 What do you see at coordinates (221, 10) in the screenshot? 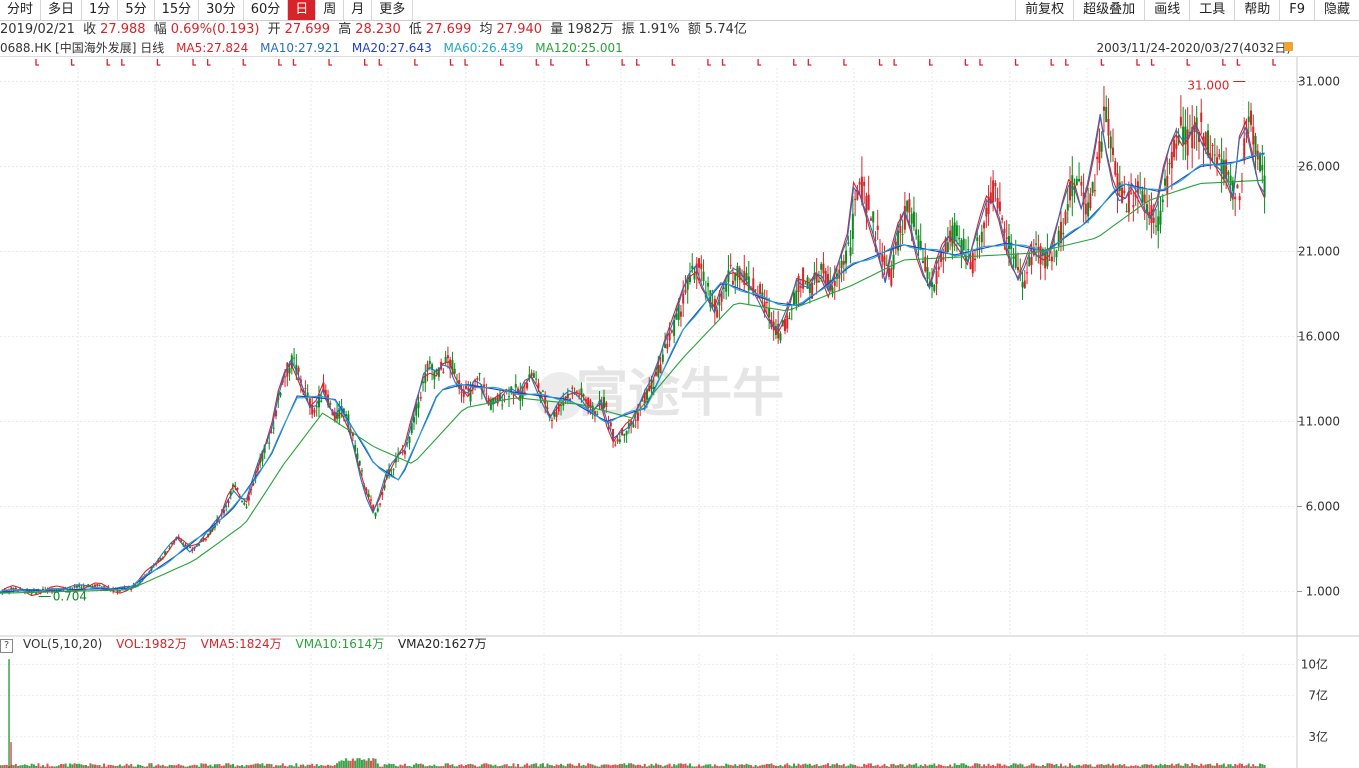
I see `period-tab-5: 30分` at bounding box center [221, 10].